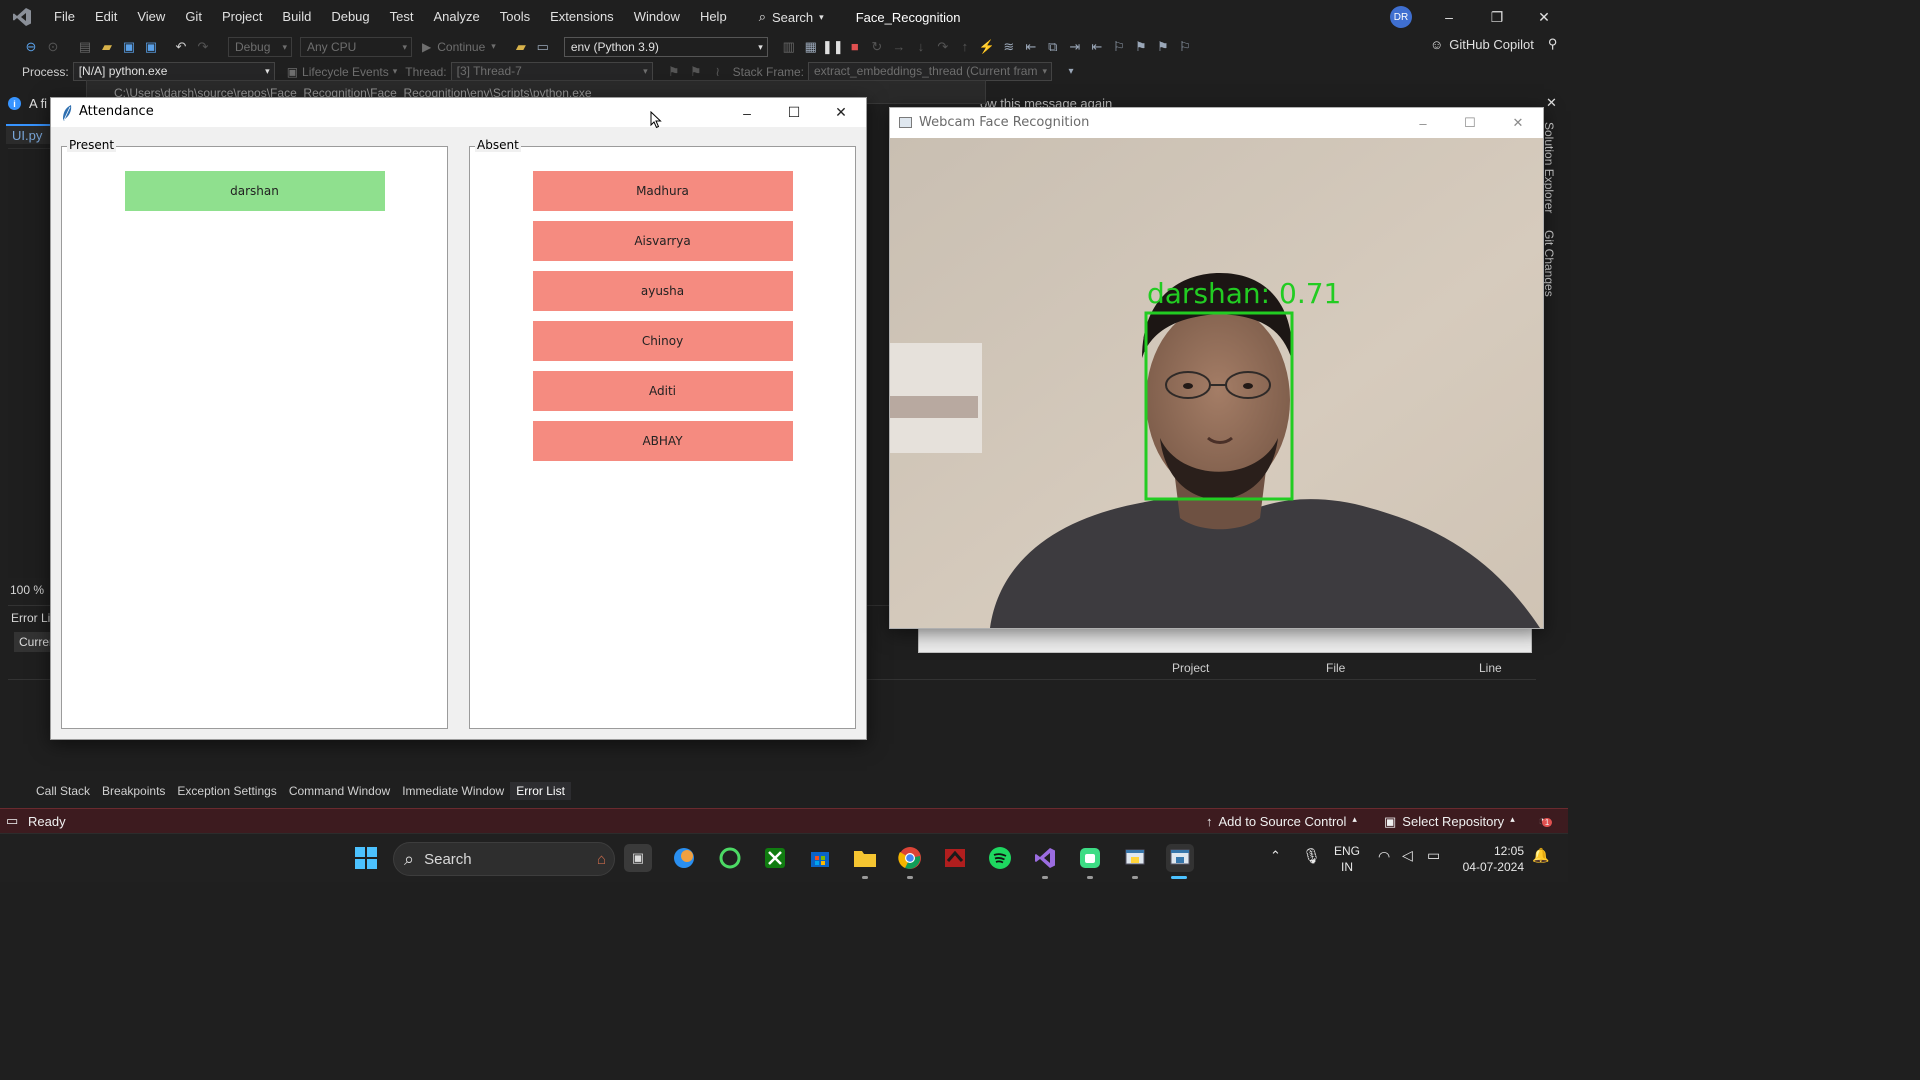  What do you see at coordinates (181, 47) in the screenshot?
I see `undo-icon: ↶` at bounding box center [181, 47].